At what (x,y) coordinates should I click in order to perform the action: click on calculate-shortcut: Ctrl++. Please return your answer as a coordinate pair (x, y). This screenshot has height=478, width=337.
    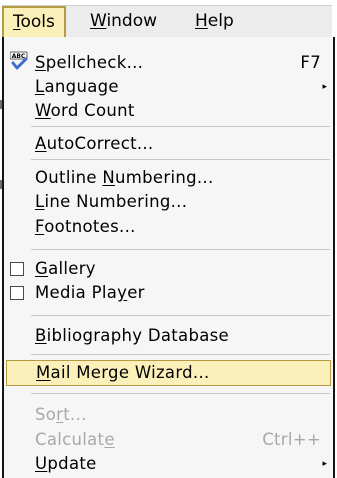
    Looking at the image, I should click on (291, 439).